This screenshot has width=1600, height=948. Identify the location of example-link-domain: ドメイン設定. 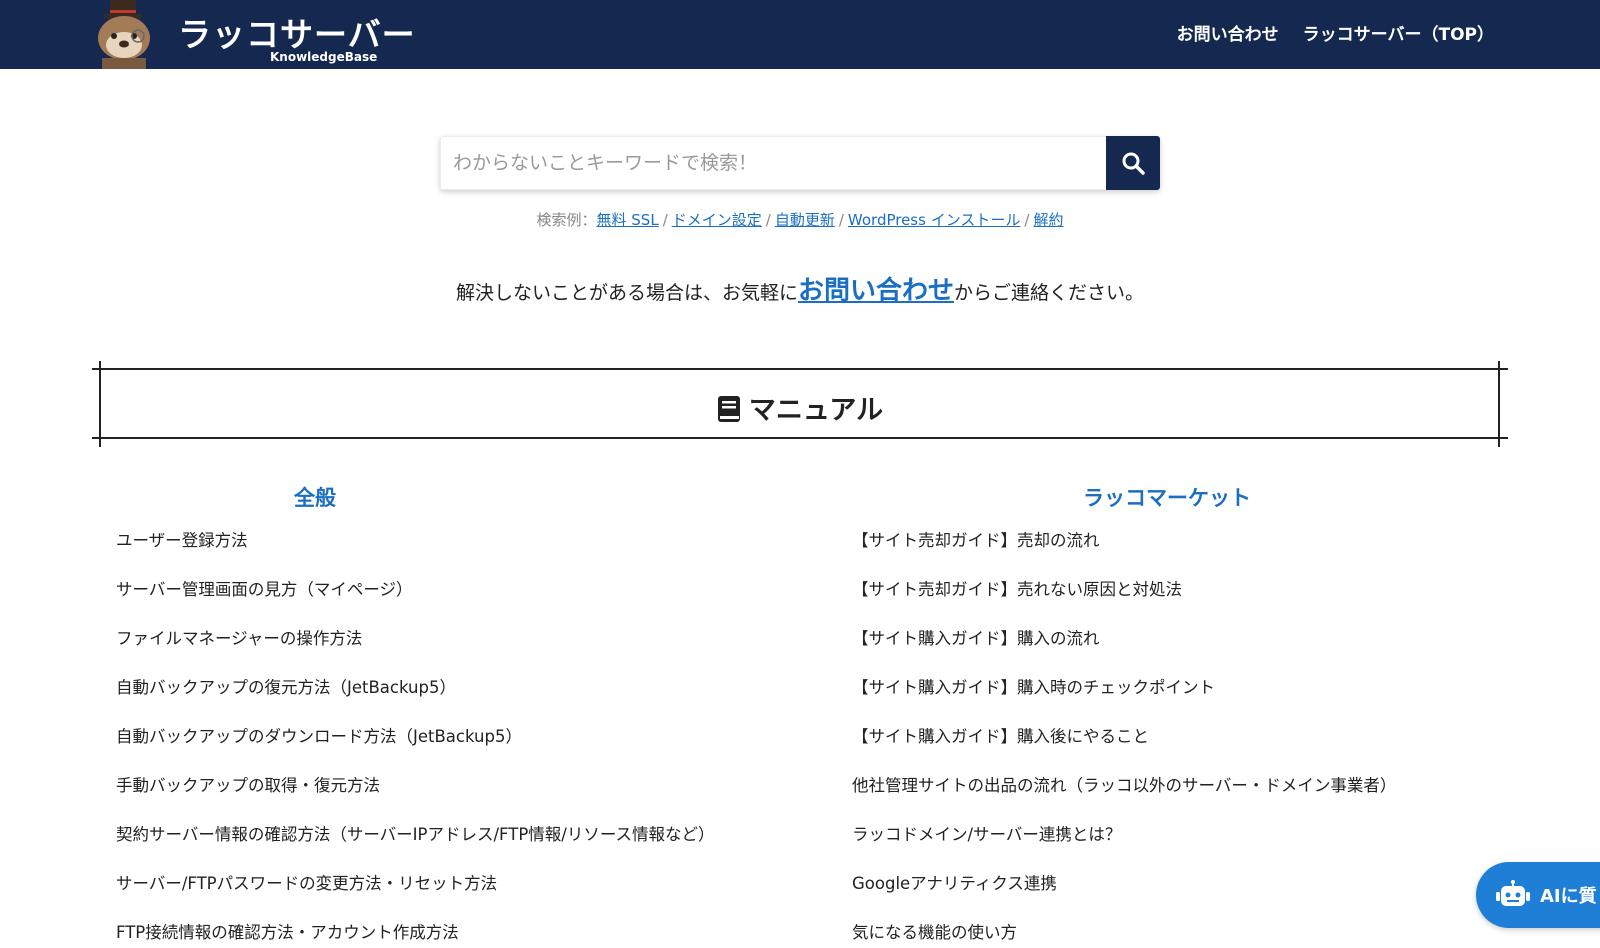
(717, 220).